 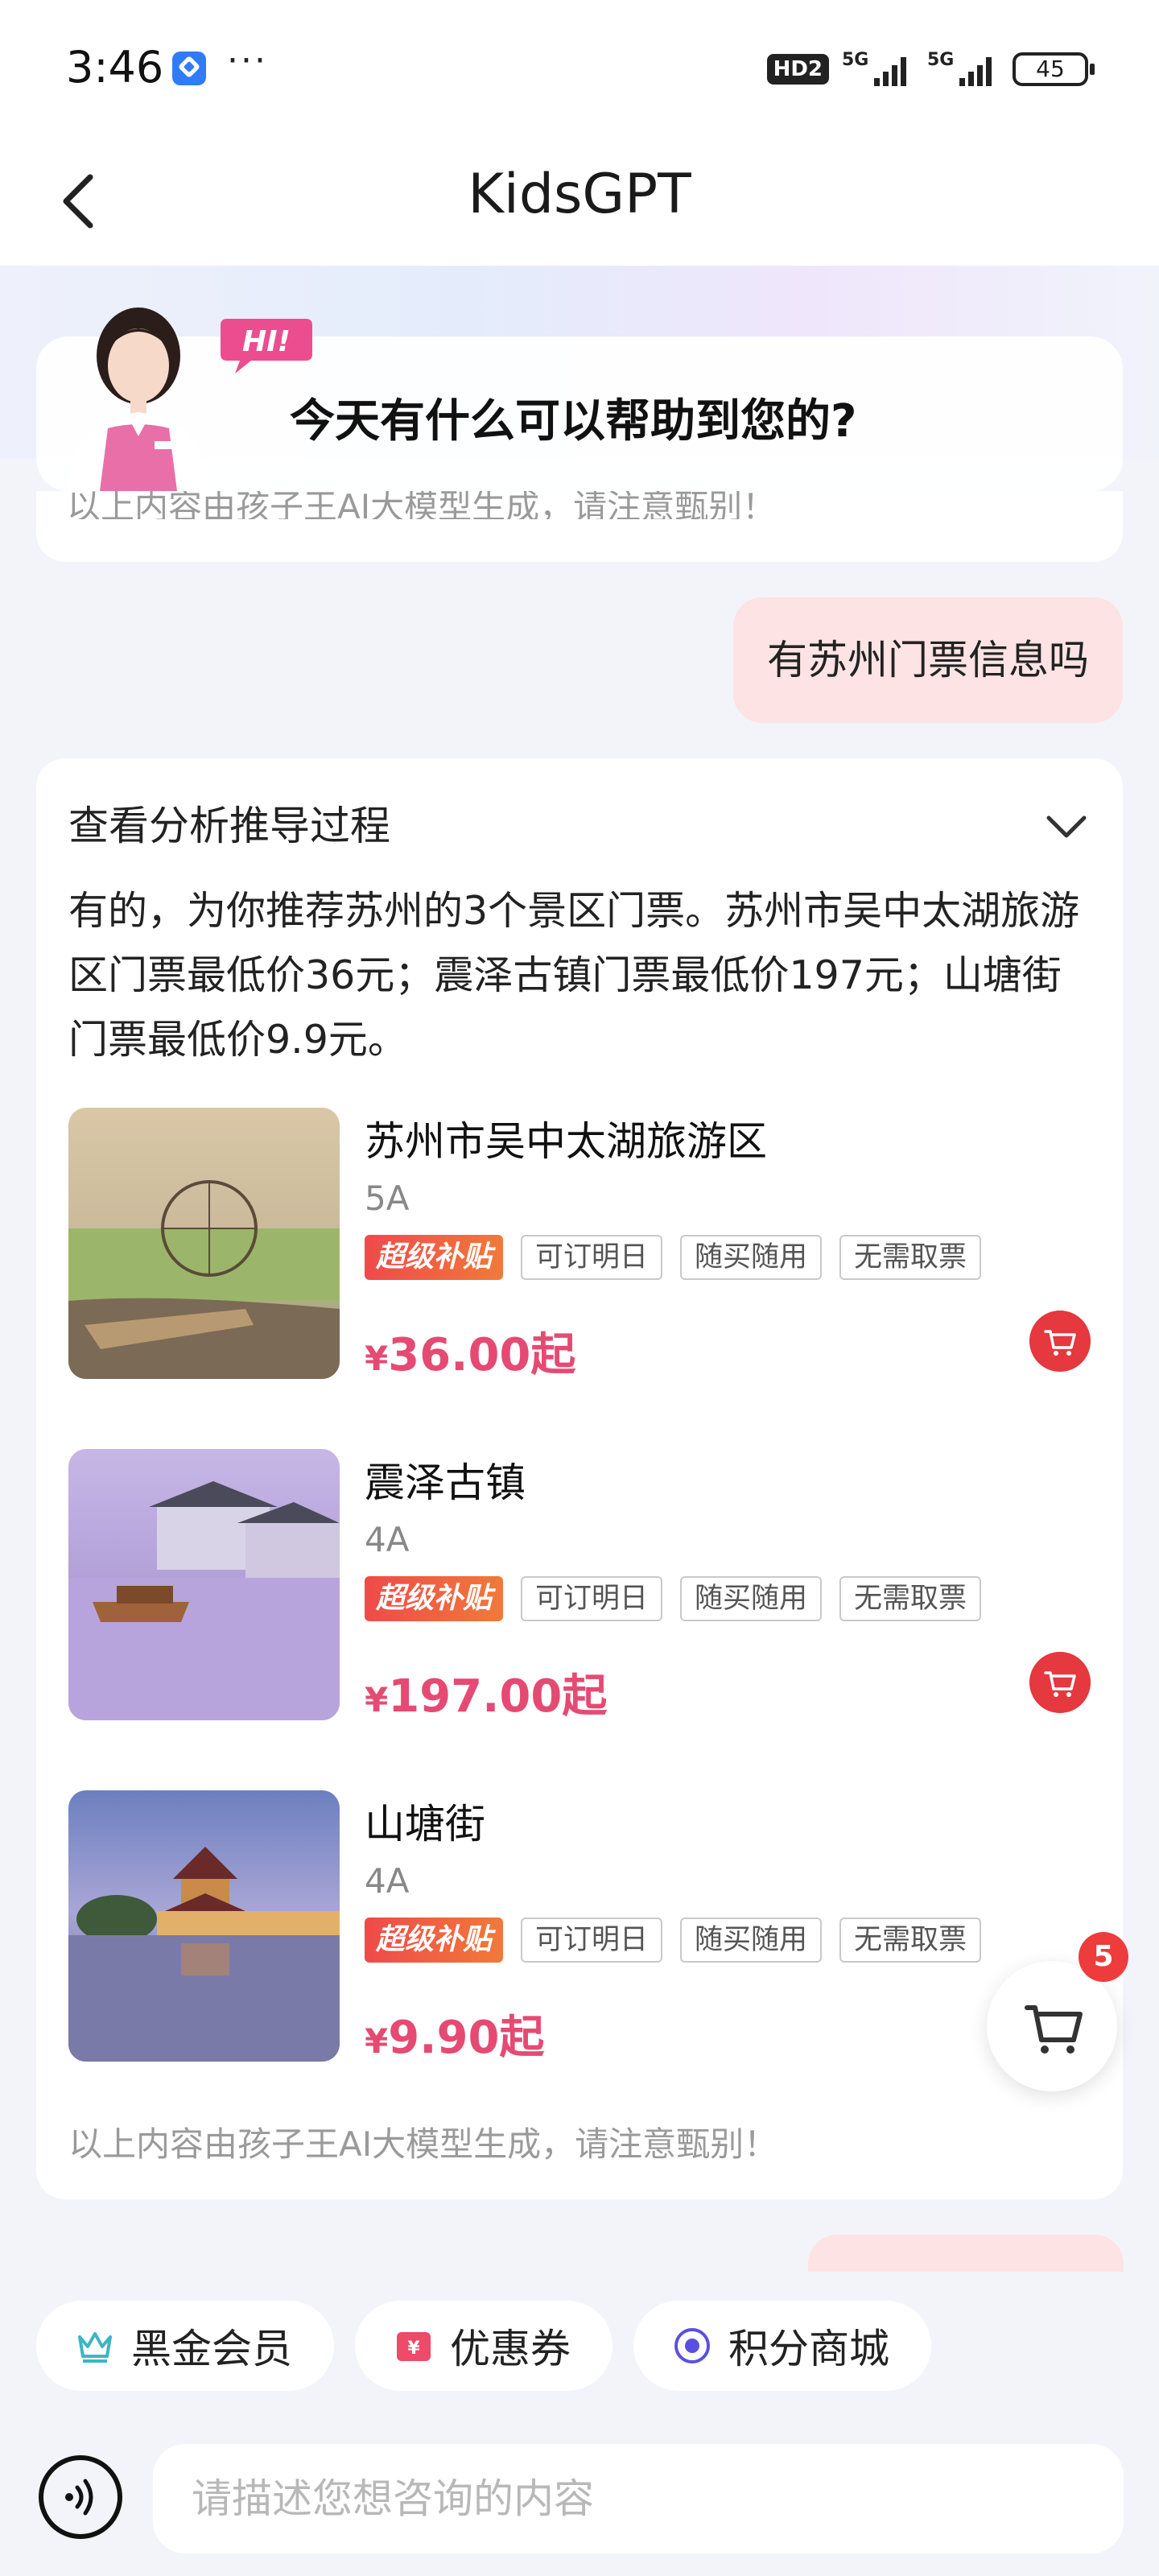 What do you see at coordinates (966, 2253) in the screenshot?
I see `next-user-bubble-peek` at bounding box center [966, 2253].